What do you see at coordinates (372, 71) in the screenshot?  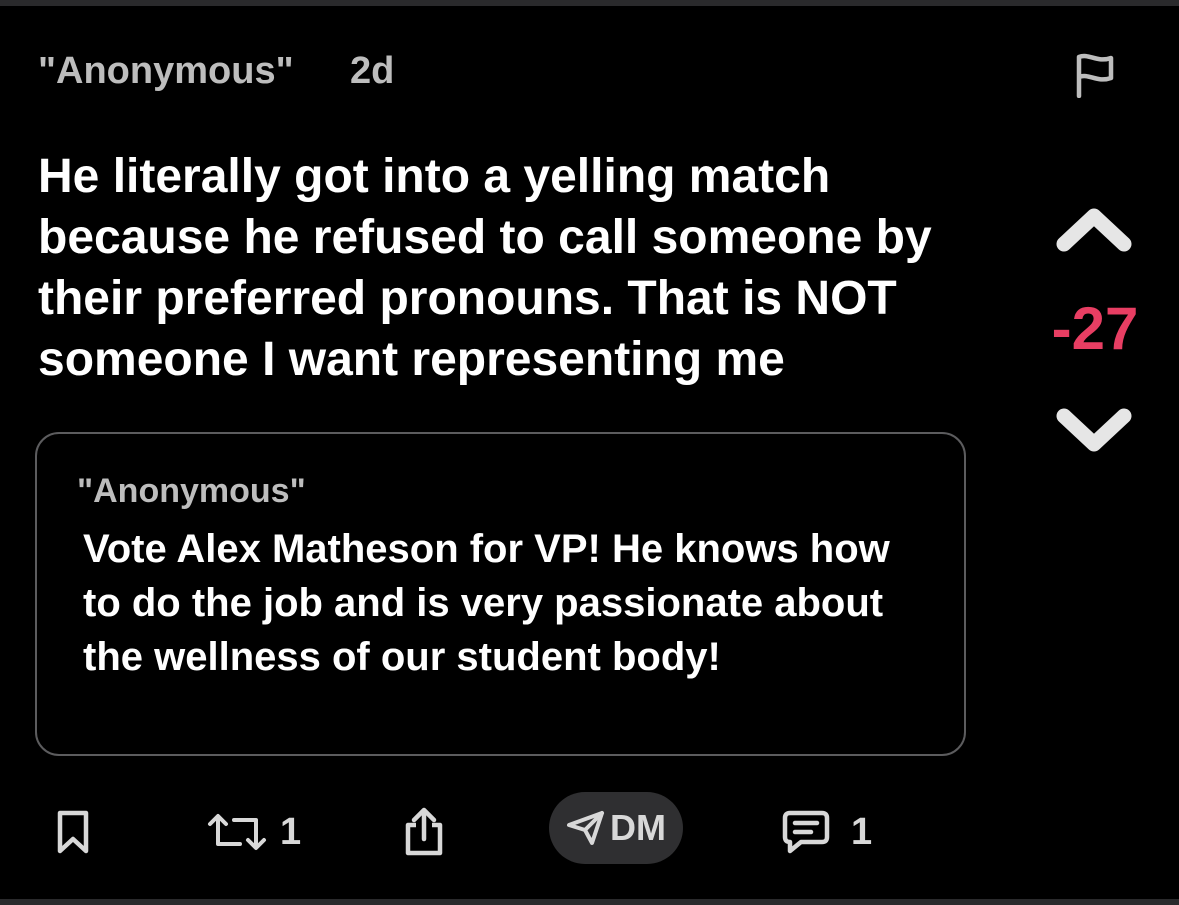 I see `post-age: 2d` at bounding box center [372, 71].